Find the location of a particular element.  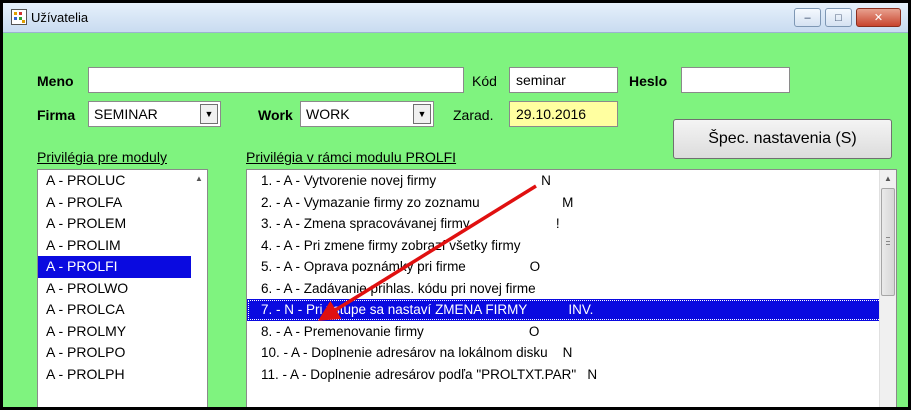

close-icon: ✕ is located at coordinates (878, 18).